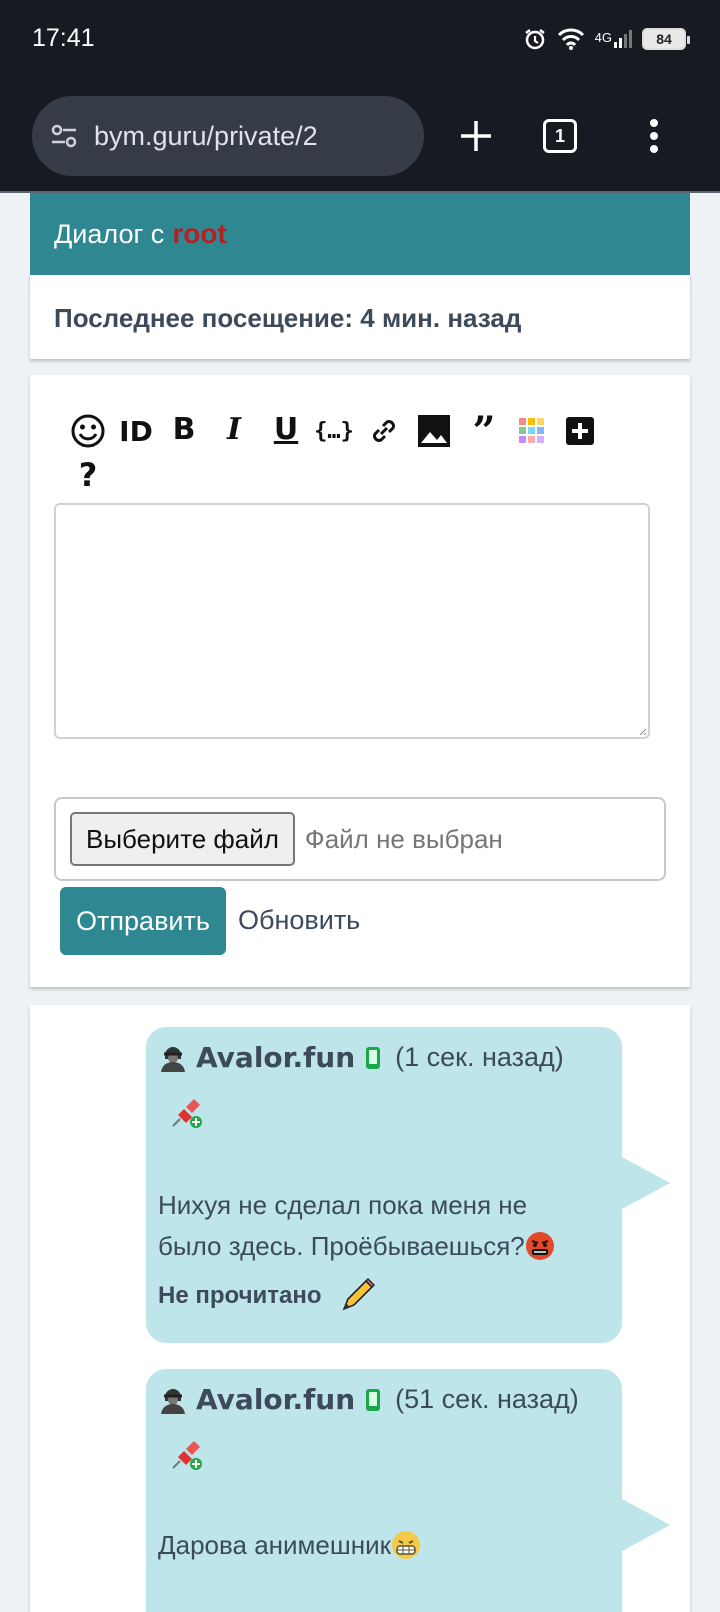  I want to click on send-button: Отправить, so click(143, 921).